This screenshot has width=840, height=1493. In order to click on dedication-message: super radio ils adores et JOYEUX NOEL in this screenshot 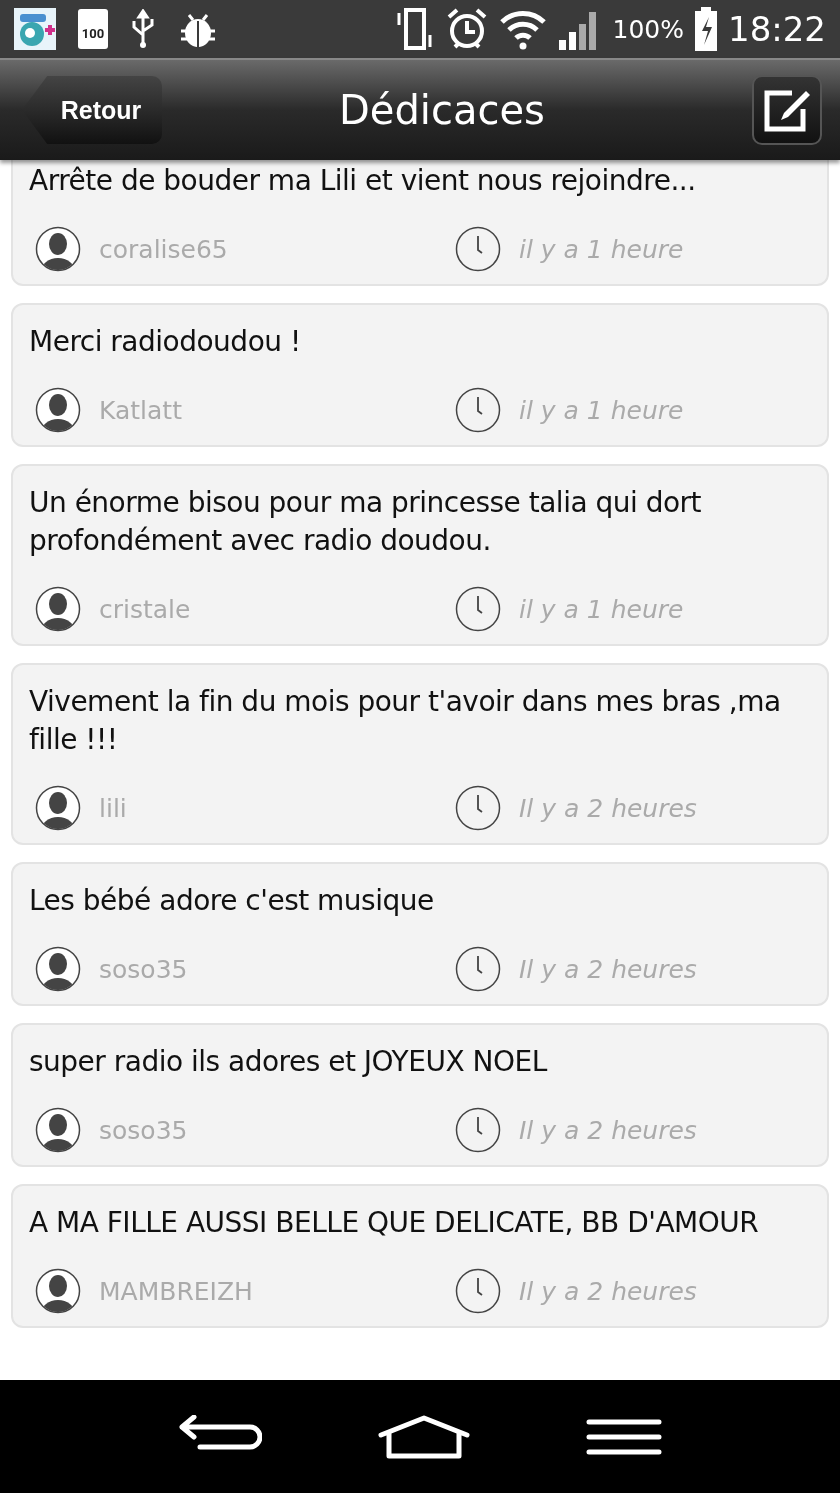, I will do `click(289, 1062)`.